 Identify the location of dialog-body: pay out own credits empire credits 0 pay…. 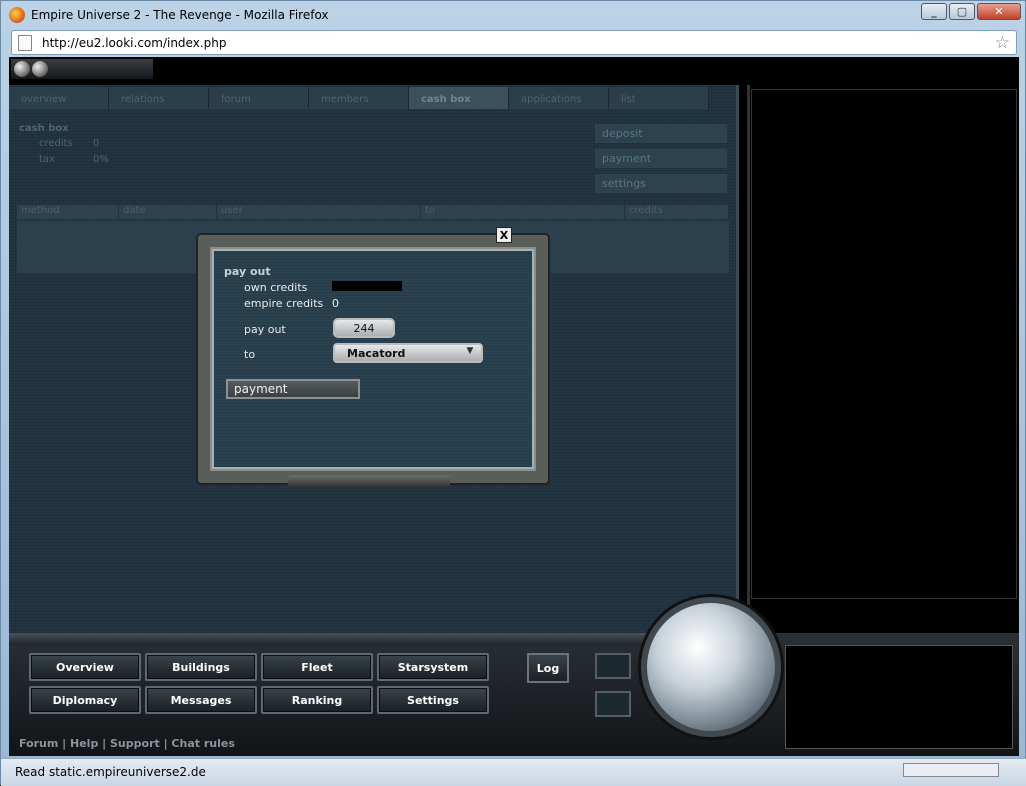
(373, 359).